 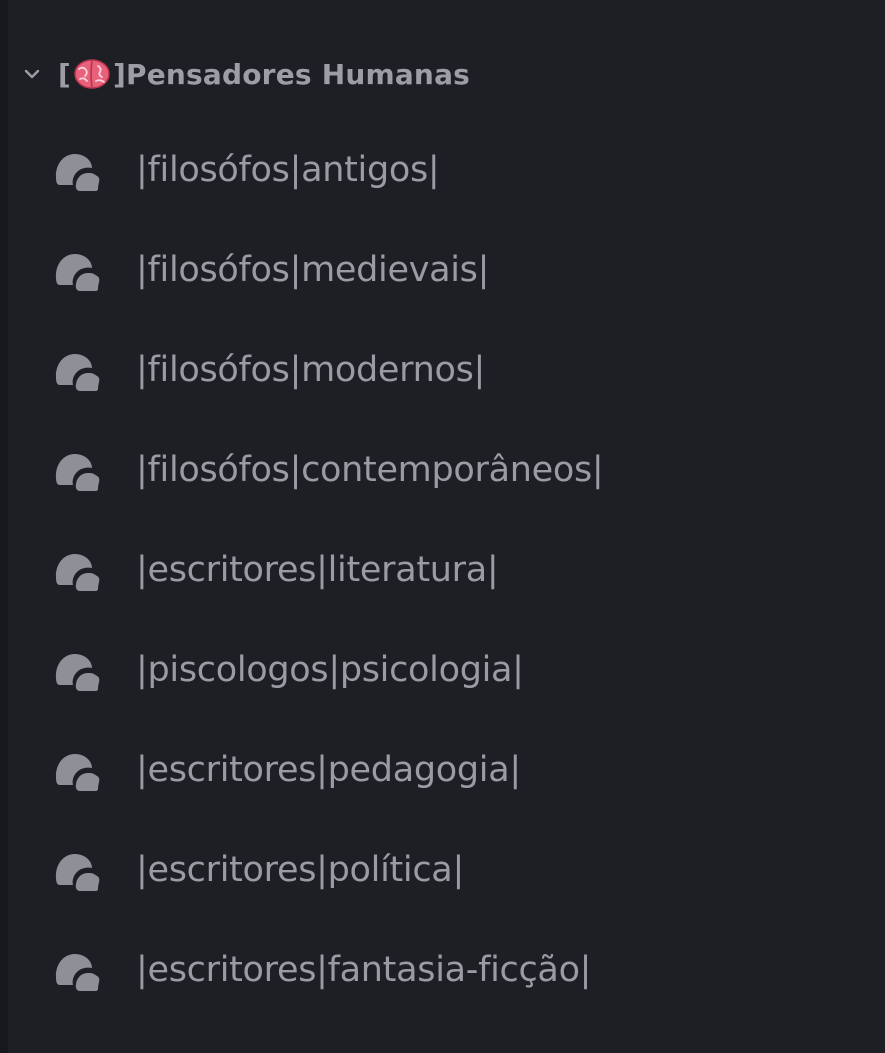 I want to click on channel-label: |escritores|pedagogia|, so click(x=328, y=770).